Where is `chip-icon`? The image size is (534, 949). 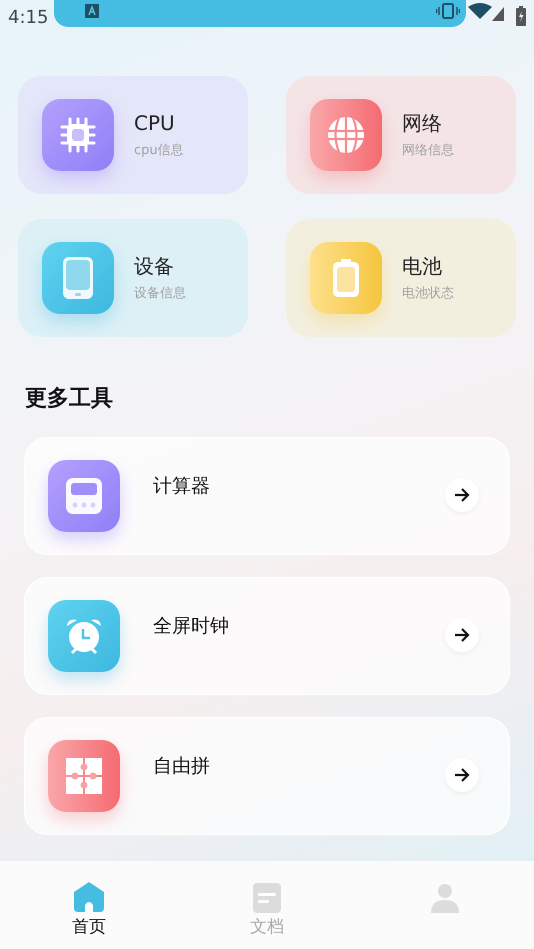 chip-icon is located at coordinates (78, 135).